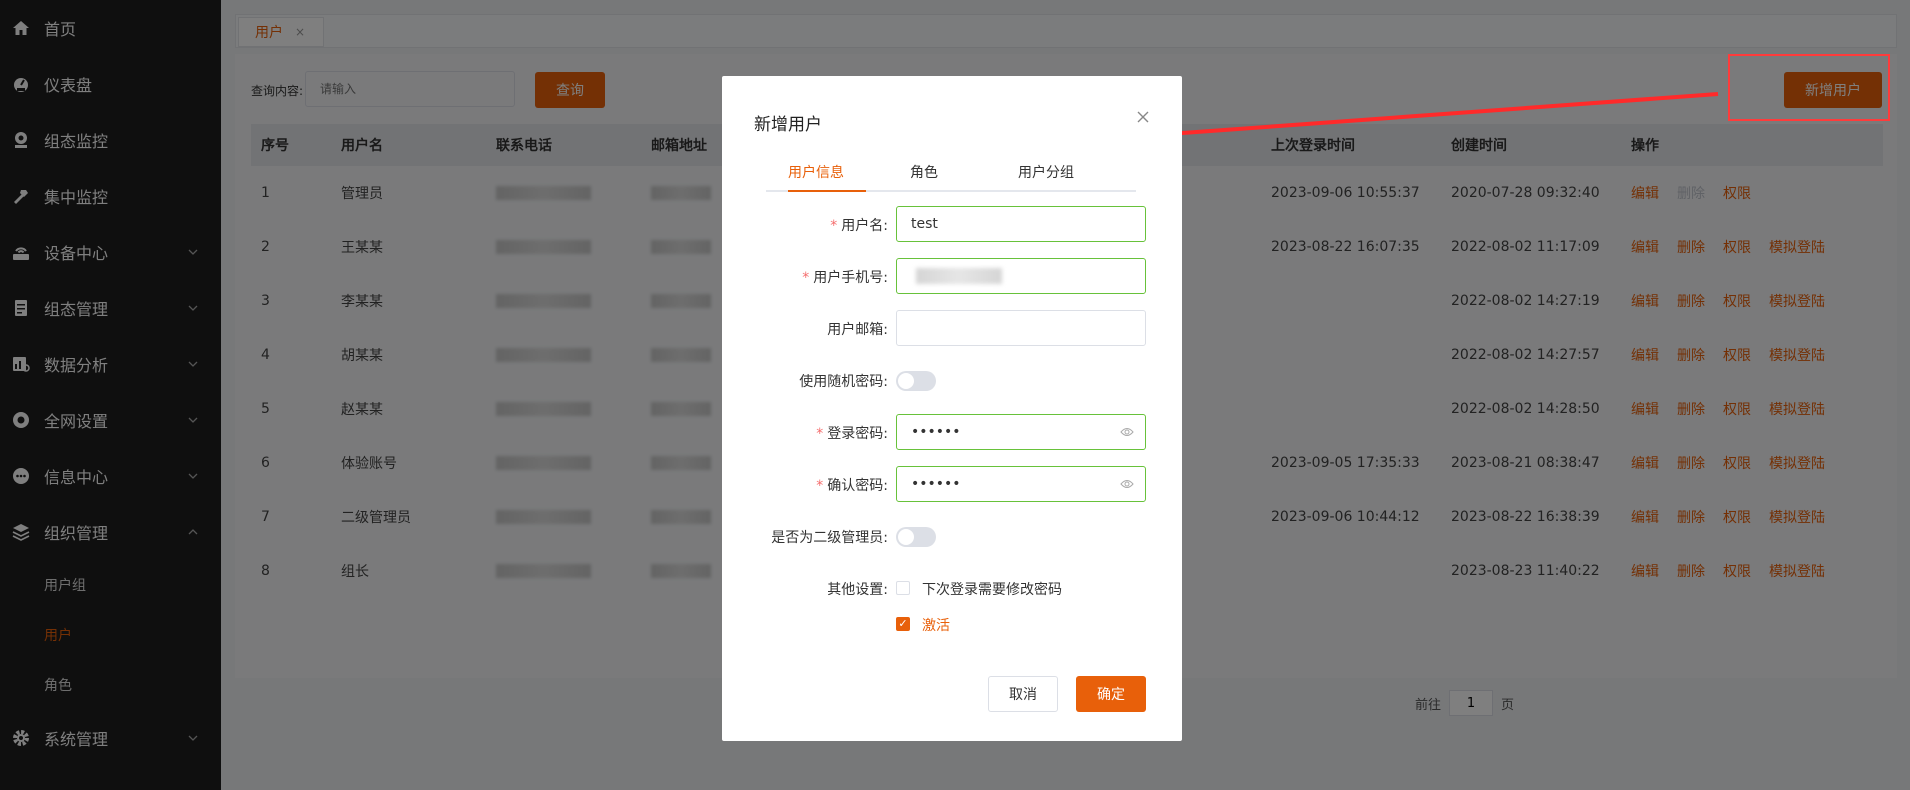 The width and height of the screenshot is (1910, 790). What do you see at coordinates (857, 590) in the screenshot?
I see `other-settings-label: 其他设置:` at bounding box center [857, 590].